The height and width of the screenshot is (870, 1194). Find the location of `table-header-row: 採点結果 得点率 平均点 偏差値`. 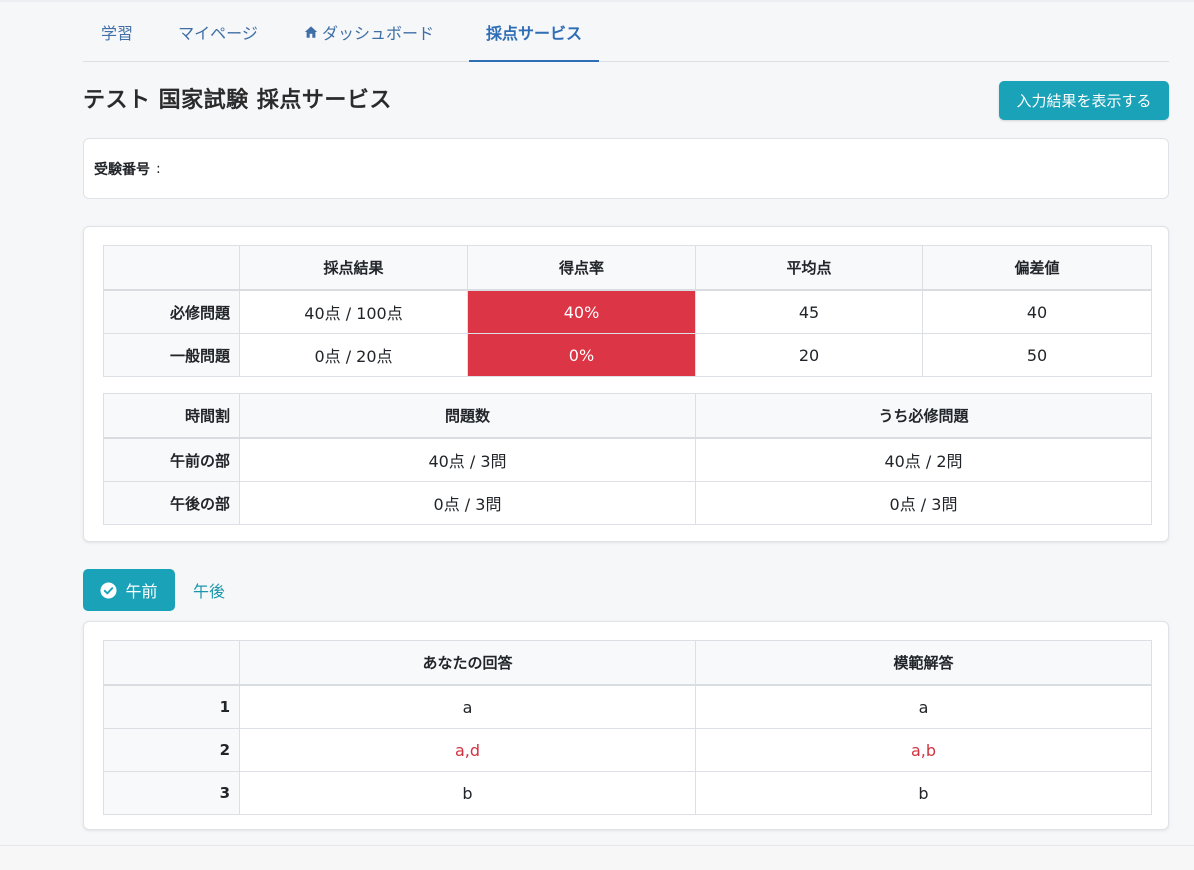

table-header-row: 採点結果 得点率 平均点 偏差値 is located at coordinates (627, 268).